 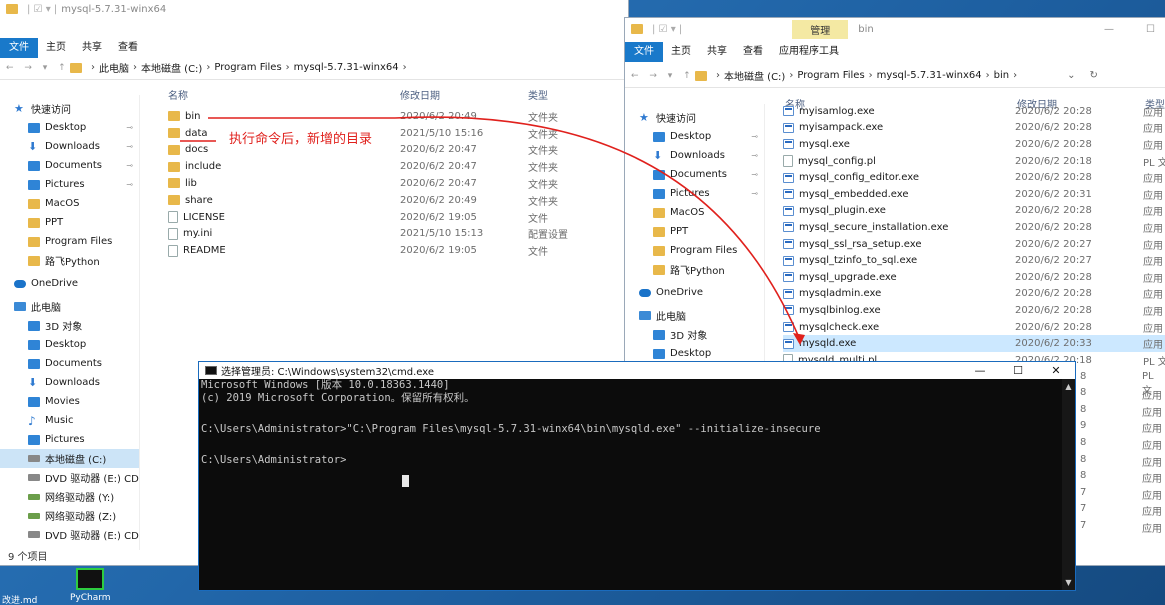 What do you see at coordinates (1056, 370) in the screenshot?
I see `close-button: ✕` at bounding box center [1056, 370].